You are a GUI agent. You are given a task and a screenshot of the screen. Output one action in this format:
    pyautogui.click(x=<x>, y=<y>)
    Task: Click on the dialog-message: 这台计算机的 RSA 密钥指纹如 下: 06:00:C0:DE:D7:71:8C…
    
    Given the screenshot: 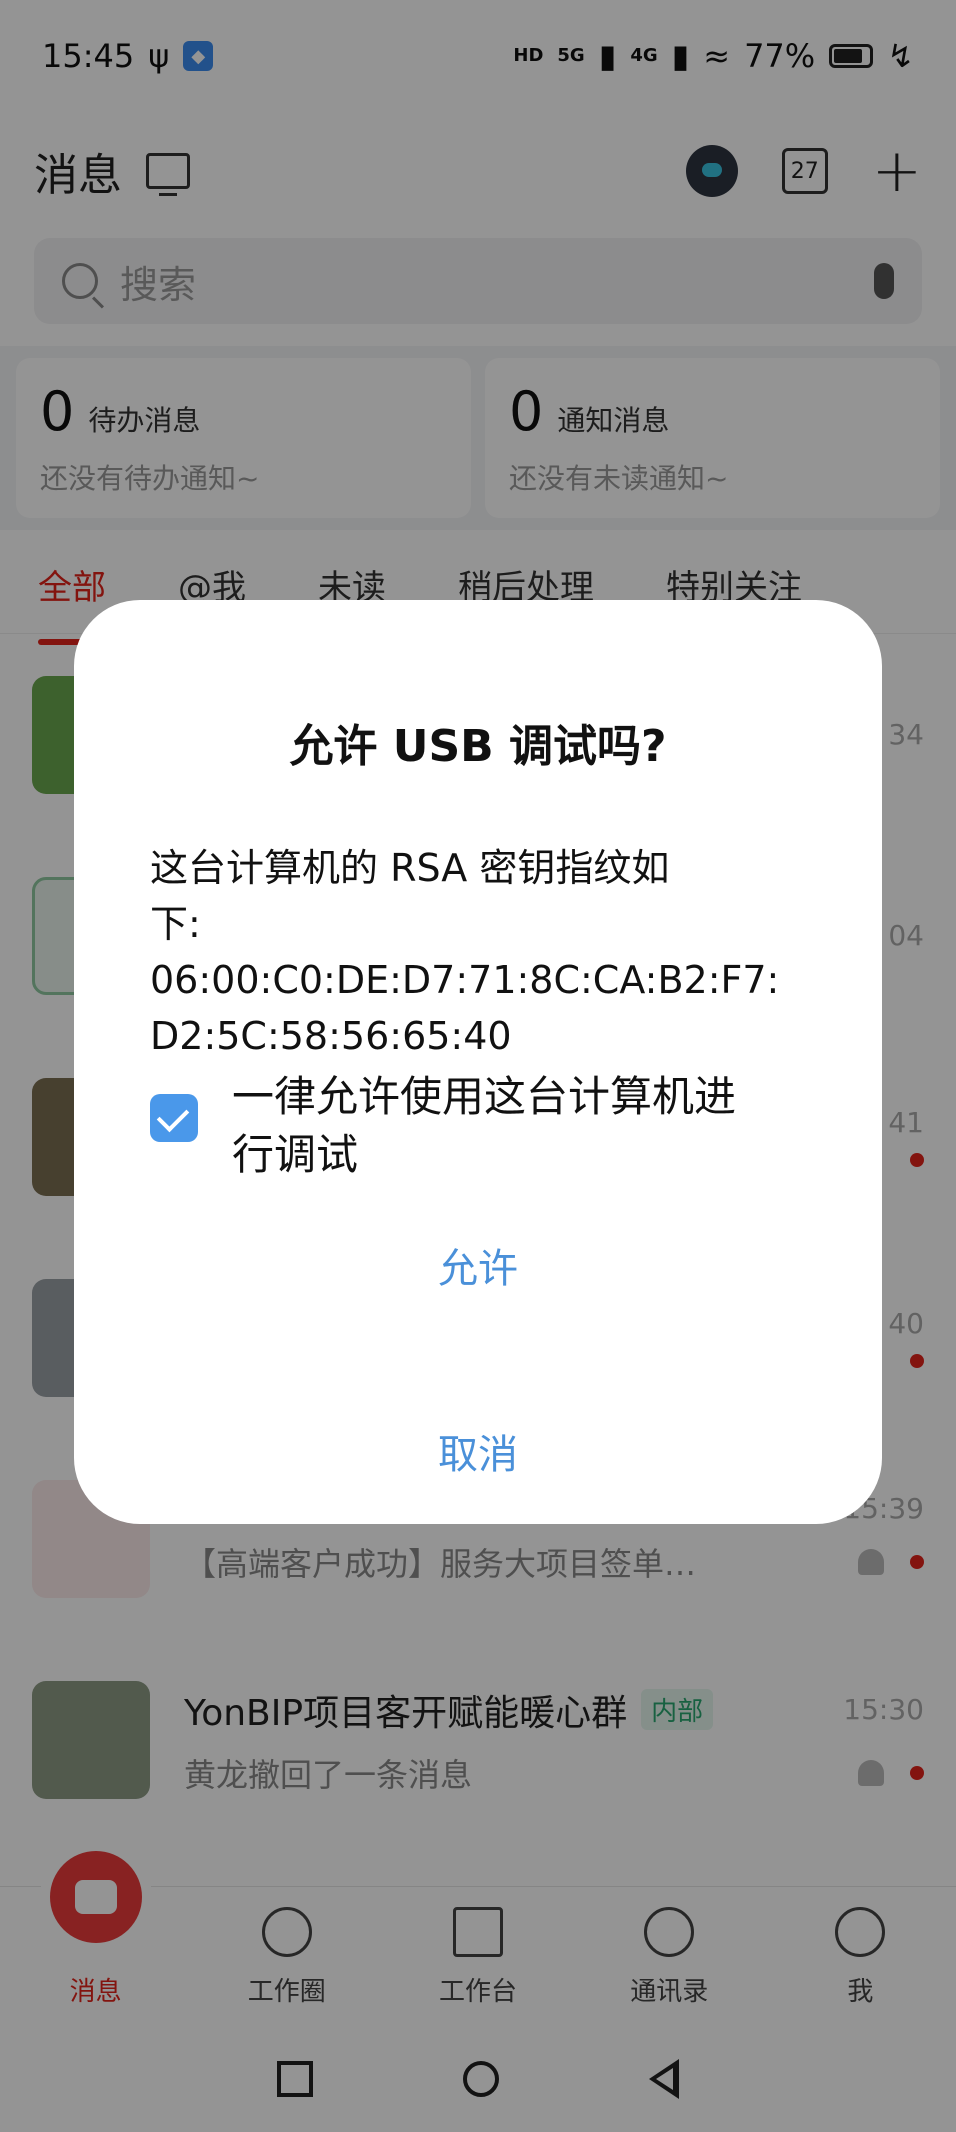 What is the action you would take?
    pyautogui.click(x=478, y=952)
    